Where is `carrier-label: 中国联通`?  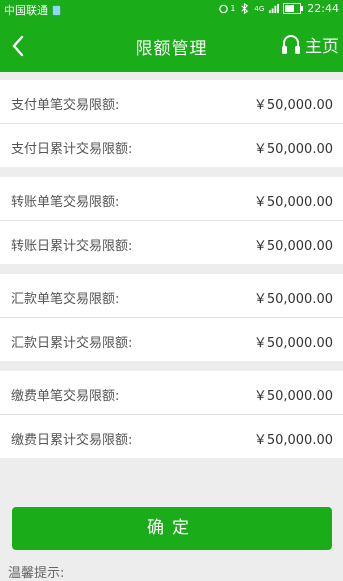 carrier-label: 中国联通 is located at coordinates (26, 10).